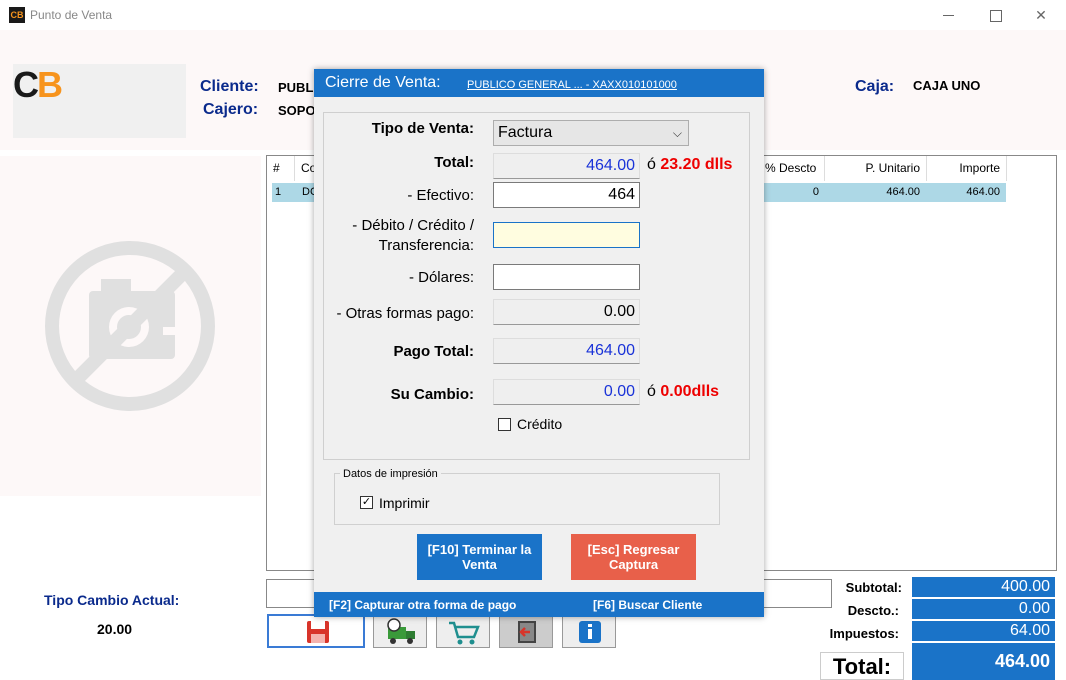 The height and width of the screenshot is (680, 1066). I want to click on dolares-label: - Dólares:, so click(441, 277).